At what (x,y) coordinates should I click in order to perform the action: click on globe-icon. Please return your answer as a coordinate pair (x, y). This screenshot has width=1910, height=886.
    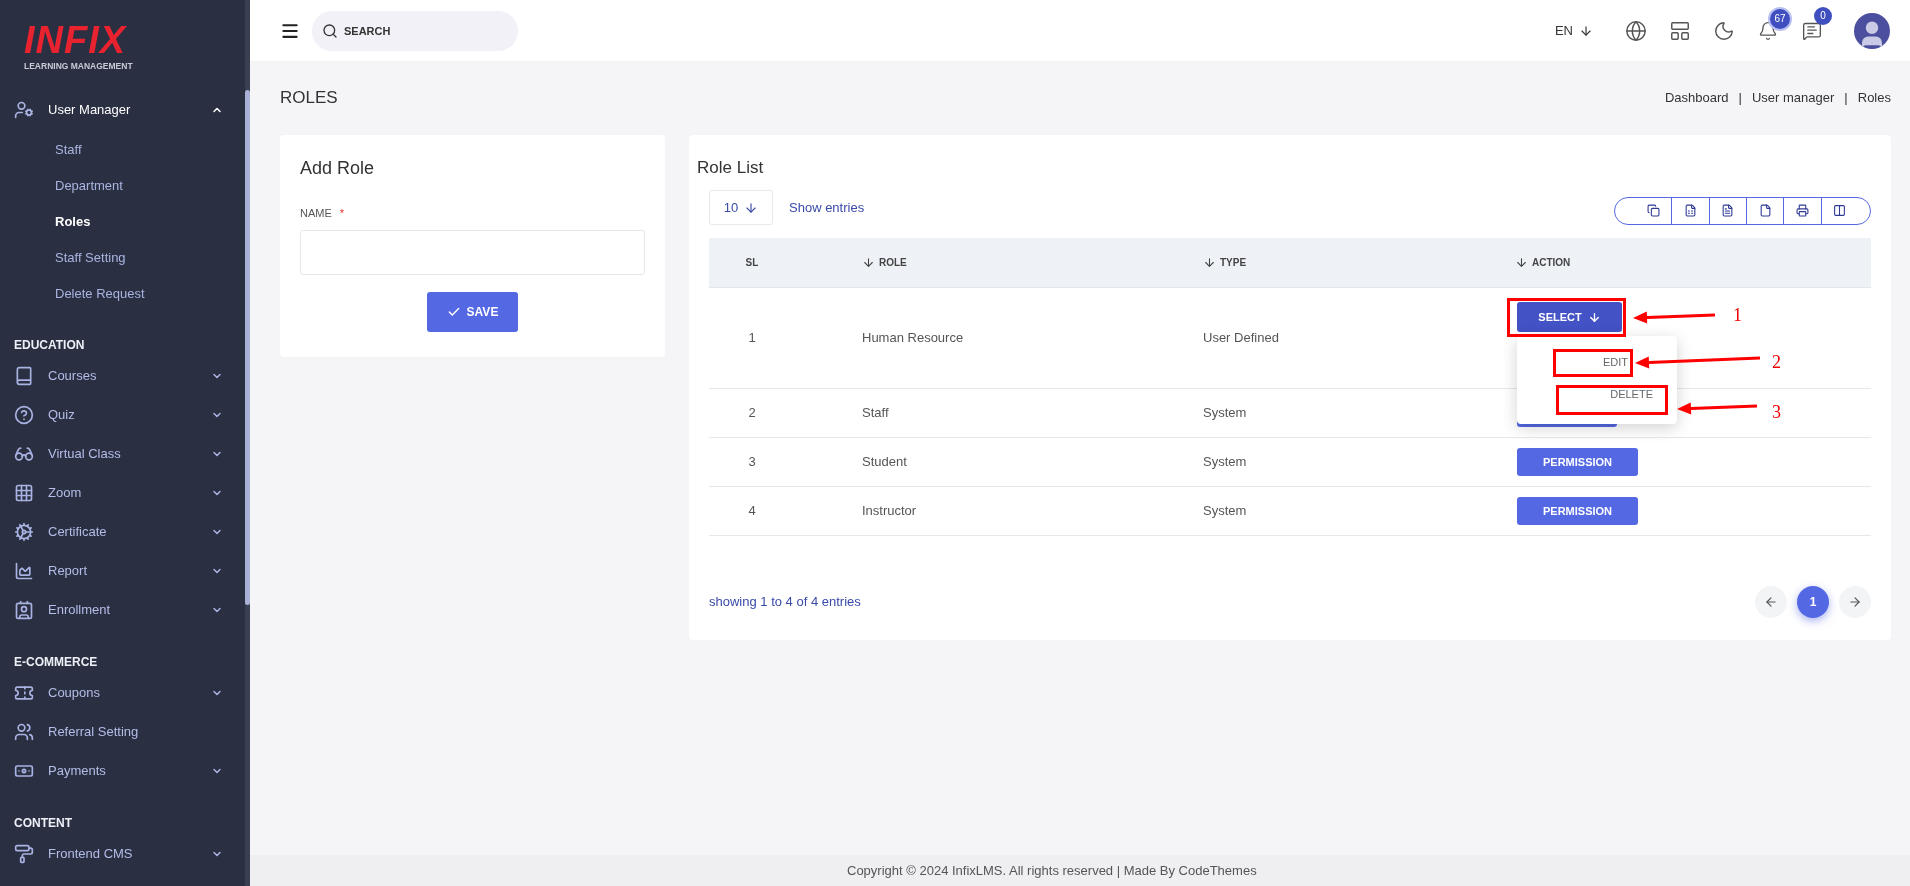
    Looking at the image, I should click on (1636, 30).